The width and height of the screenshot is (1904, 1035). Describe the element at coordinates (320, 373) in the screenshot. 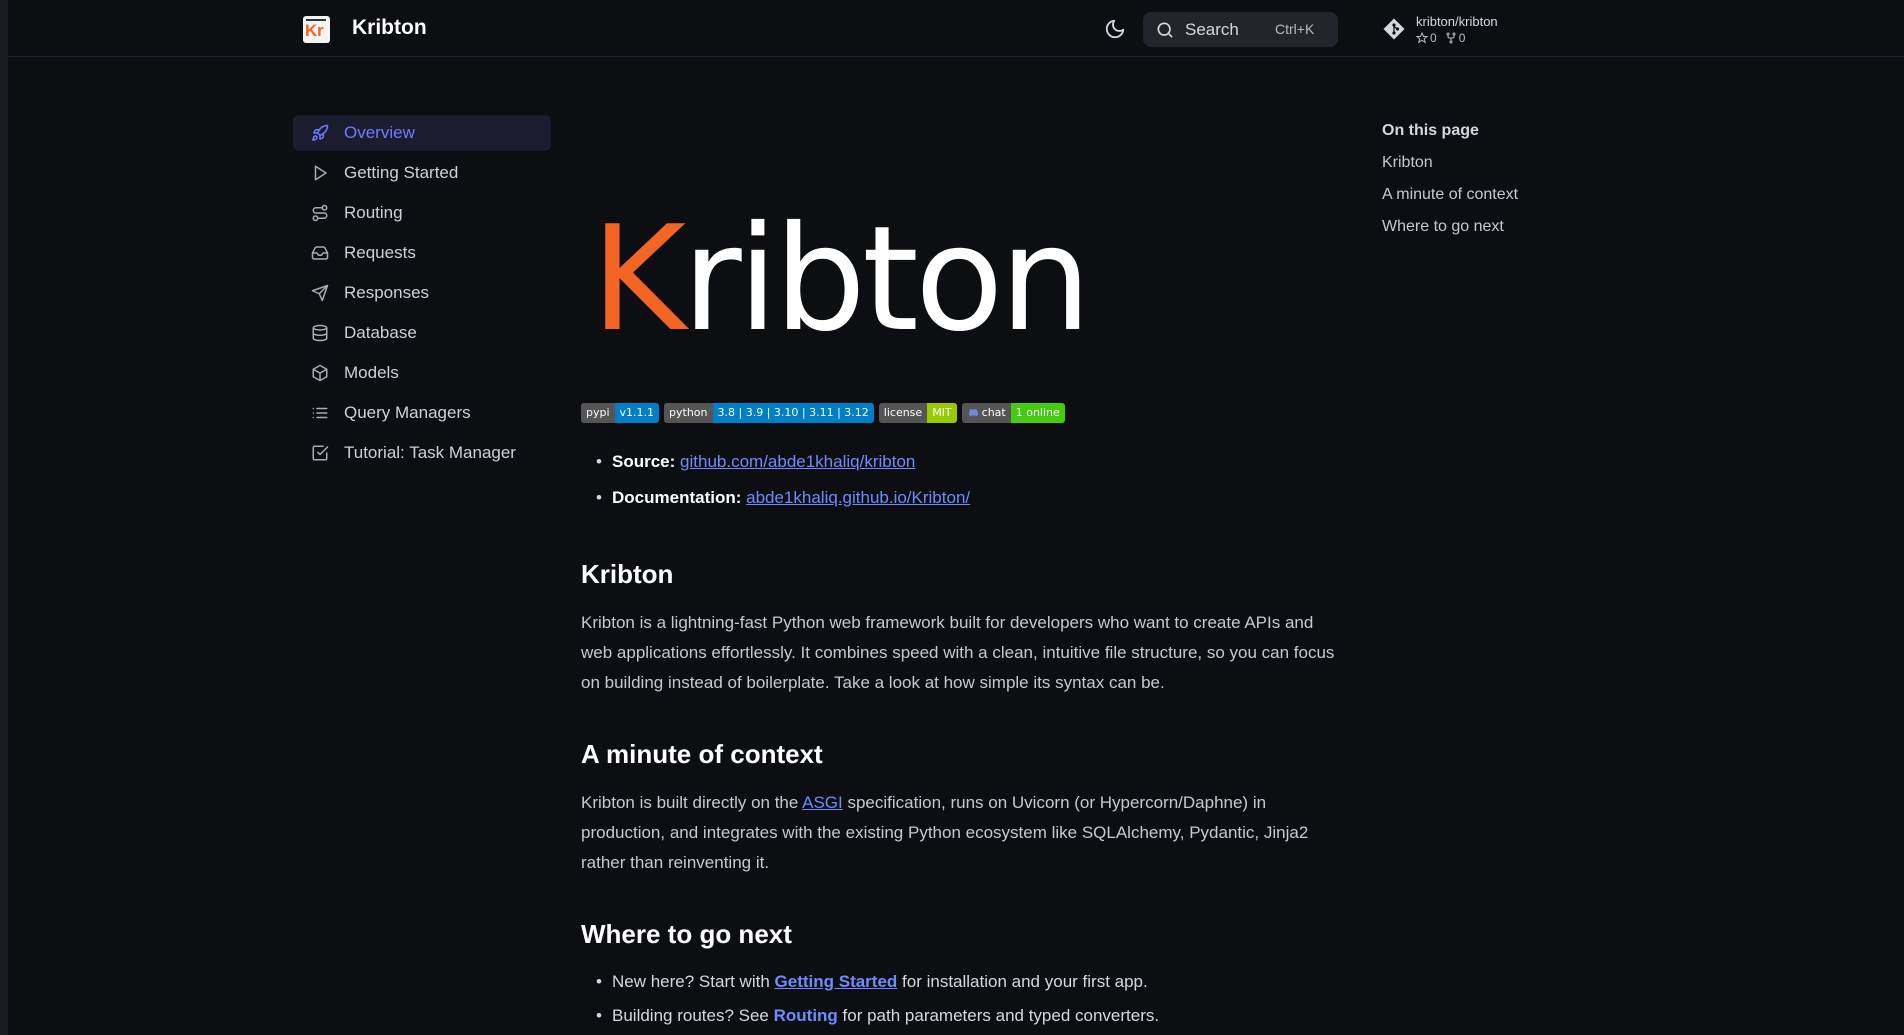

I see `cube-icon` at that location.